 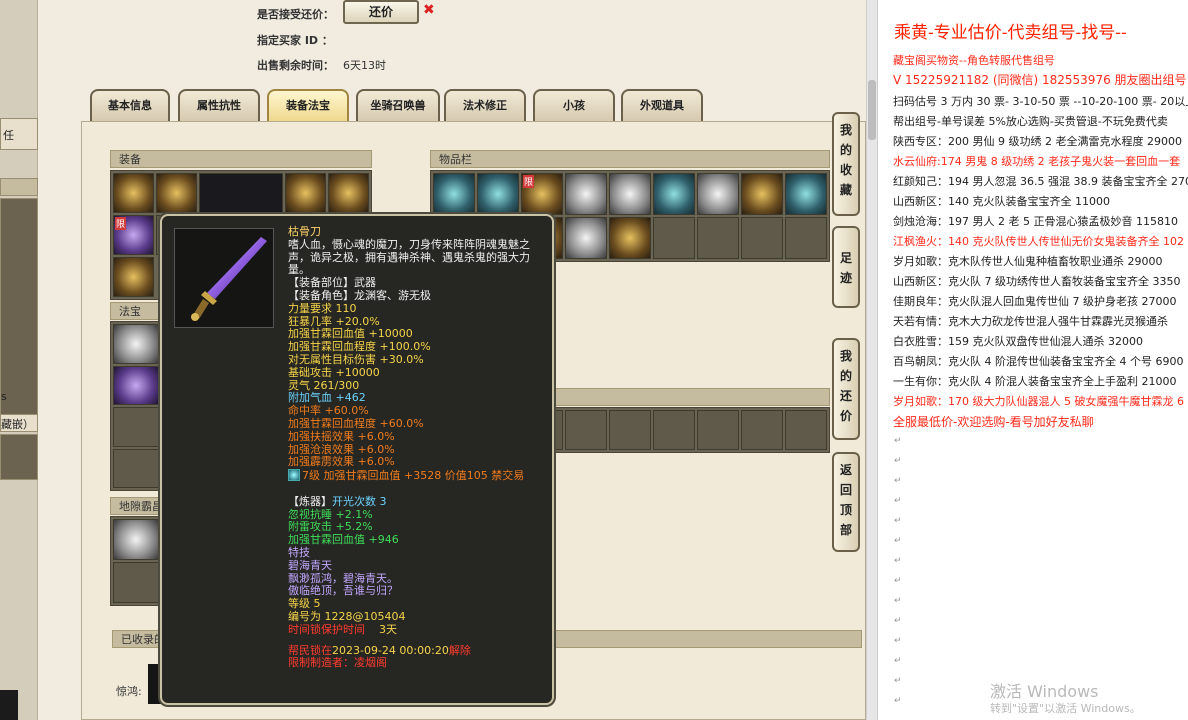 What do you see at coordinates (872, 110) in the screenshot?
I see `scrollbar-thumb` at bounding box center [872, 110].